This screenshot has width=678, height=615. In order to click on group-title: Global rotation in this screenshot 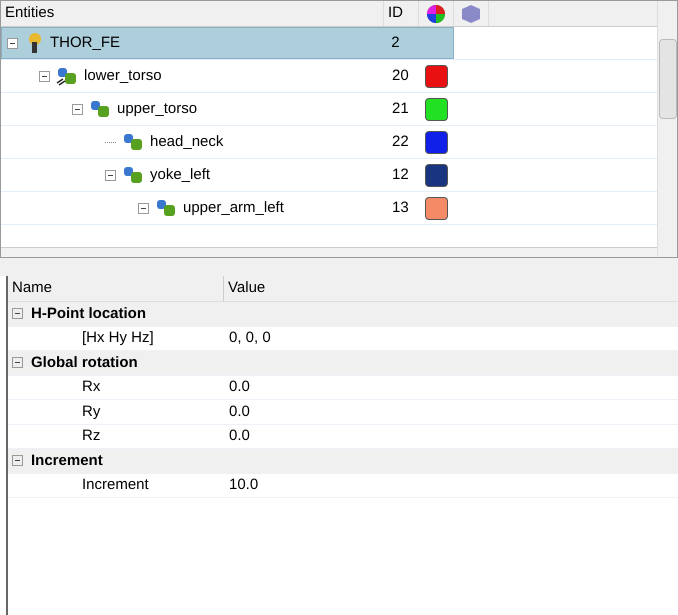, I will do `click(84, 362)`.